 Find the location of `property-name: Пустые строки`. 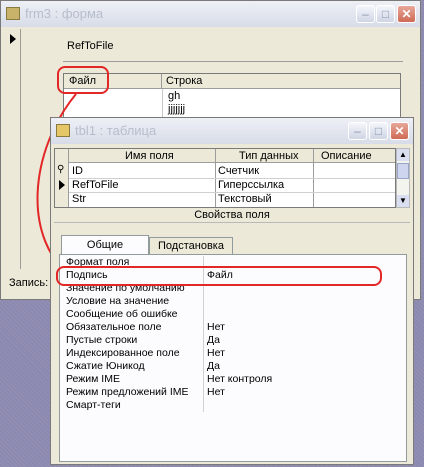

property-name: Пустые строки is located at coordinates (102, 340).